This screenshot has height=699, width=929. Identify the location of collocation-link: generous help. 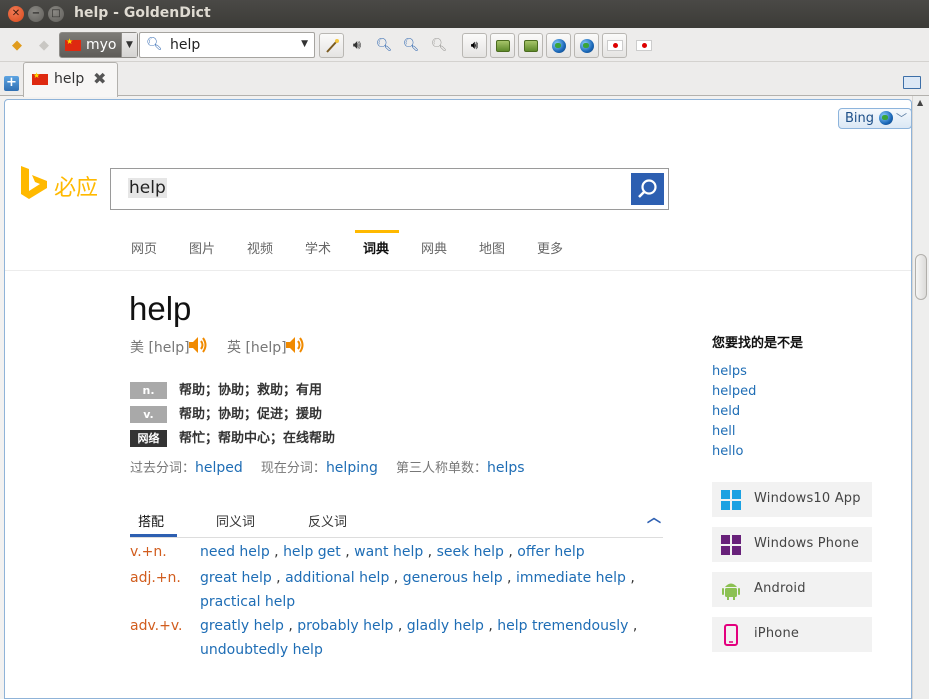
(453, 578).